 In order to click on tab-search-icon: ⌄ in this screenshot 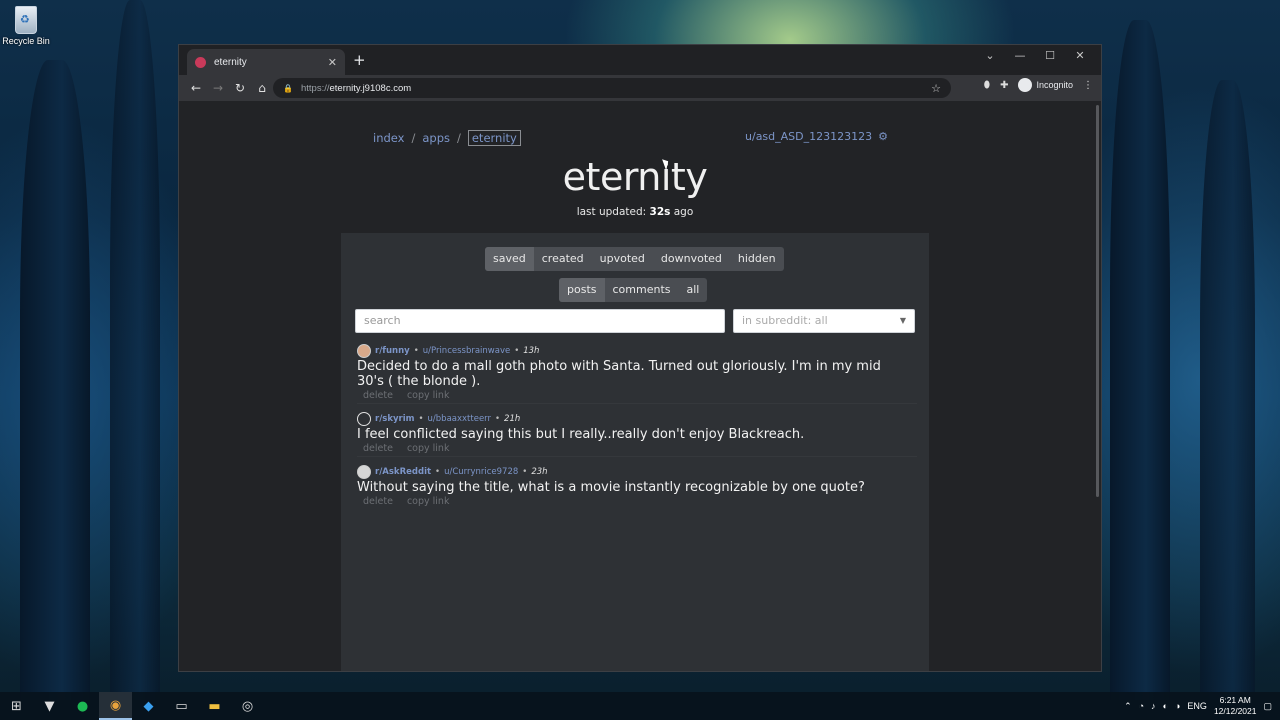, I will do `click(990, 56)`.